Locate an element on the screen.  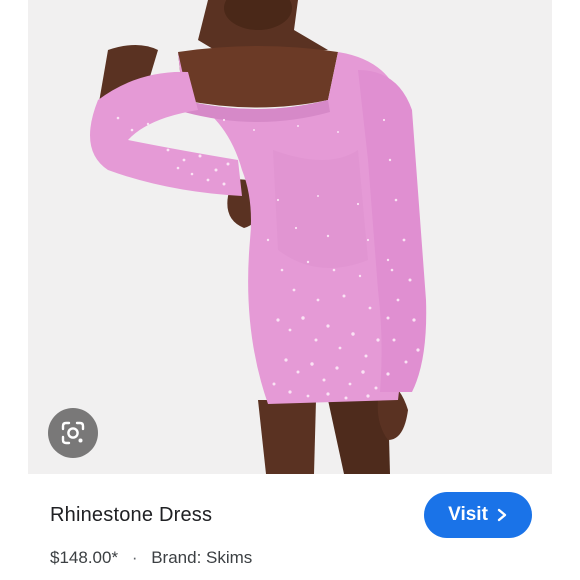
product-brand: Brand: Skims is located at coordinates (202, 557).